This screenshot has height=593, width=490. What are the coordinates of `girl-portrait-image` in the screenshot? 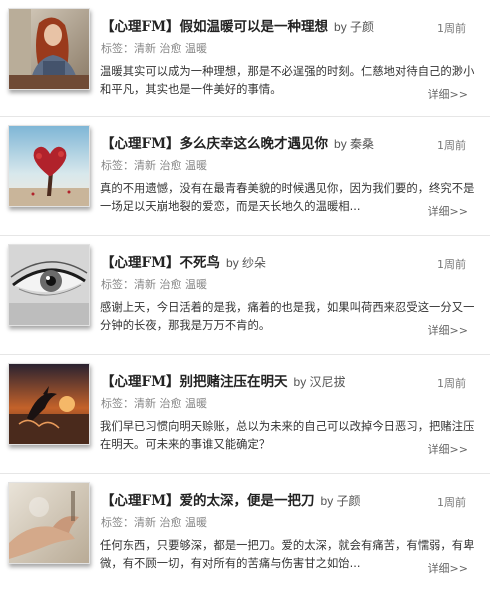 It's located at (49, 49).